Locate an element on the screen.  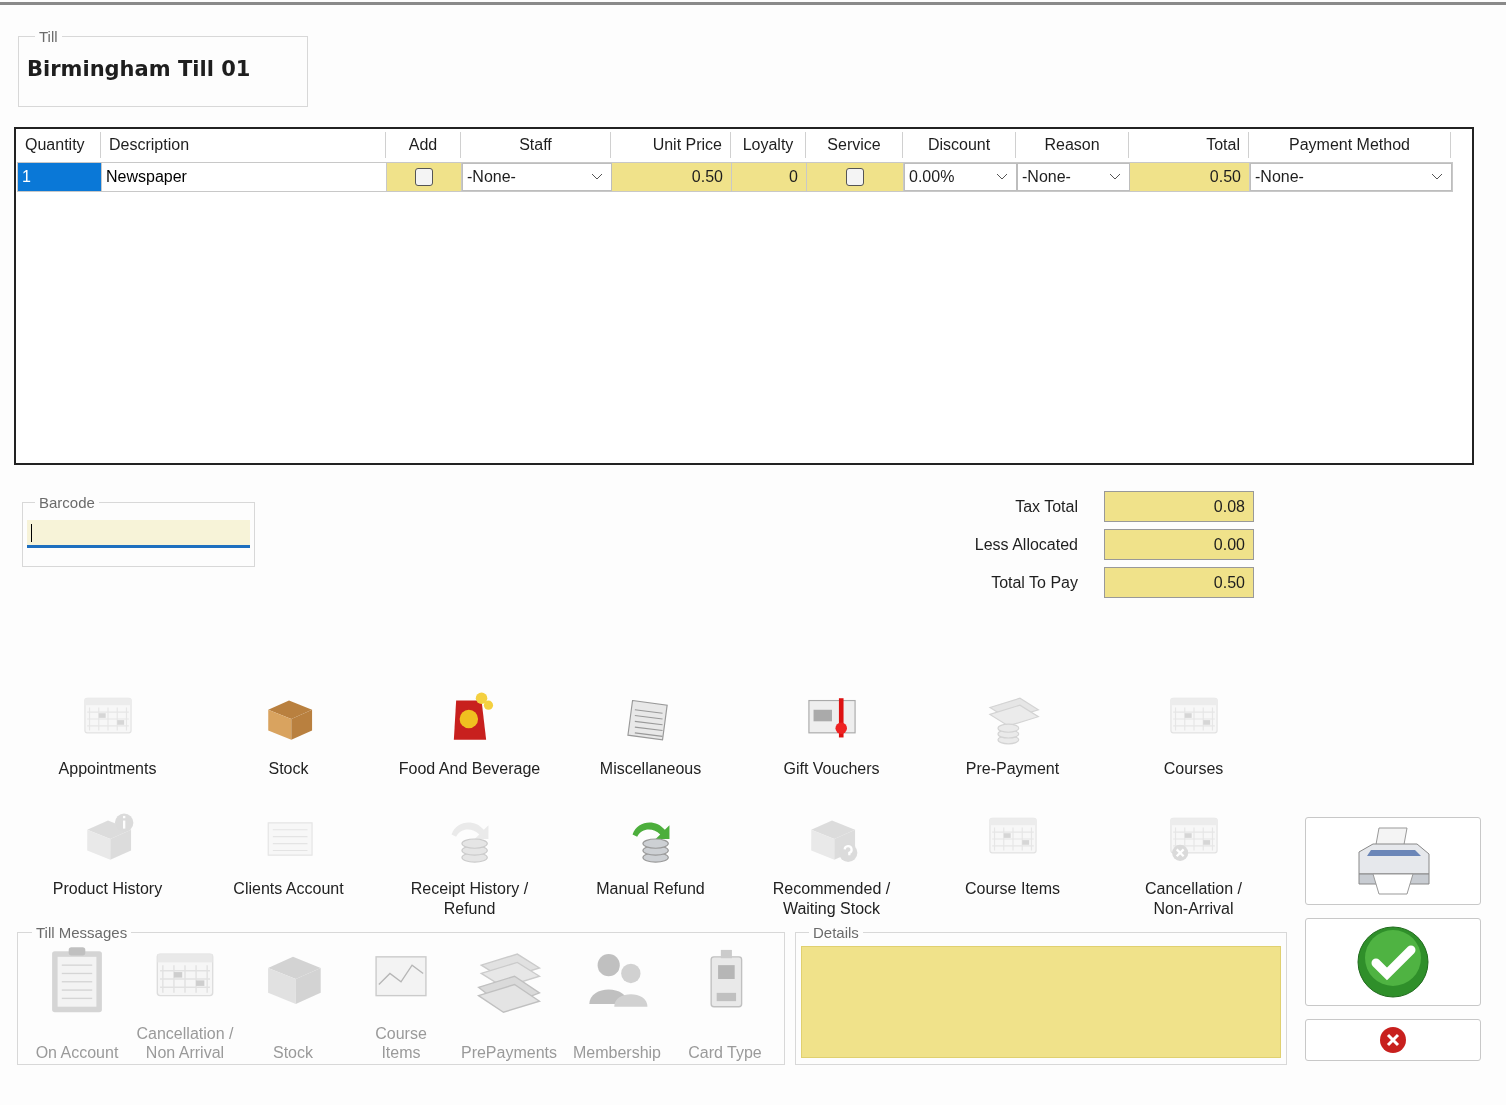
tile-label: Product History is located at coordinates (107, 889).